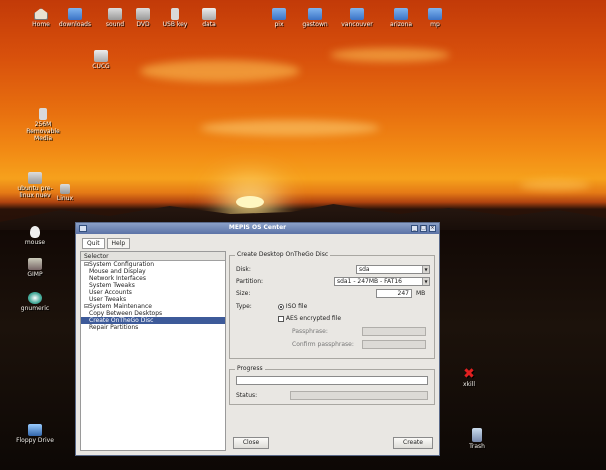 Image resolution: width=606 pixels, height=470 pixels. I want to click on desktop-icon-data: data, so click(209, 18).